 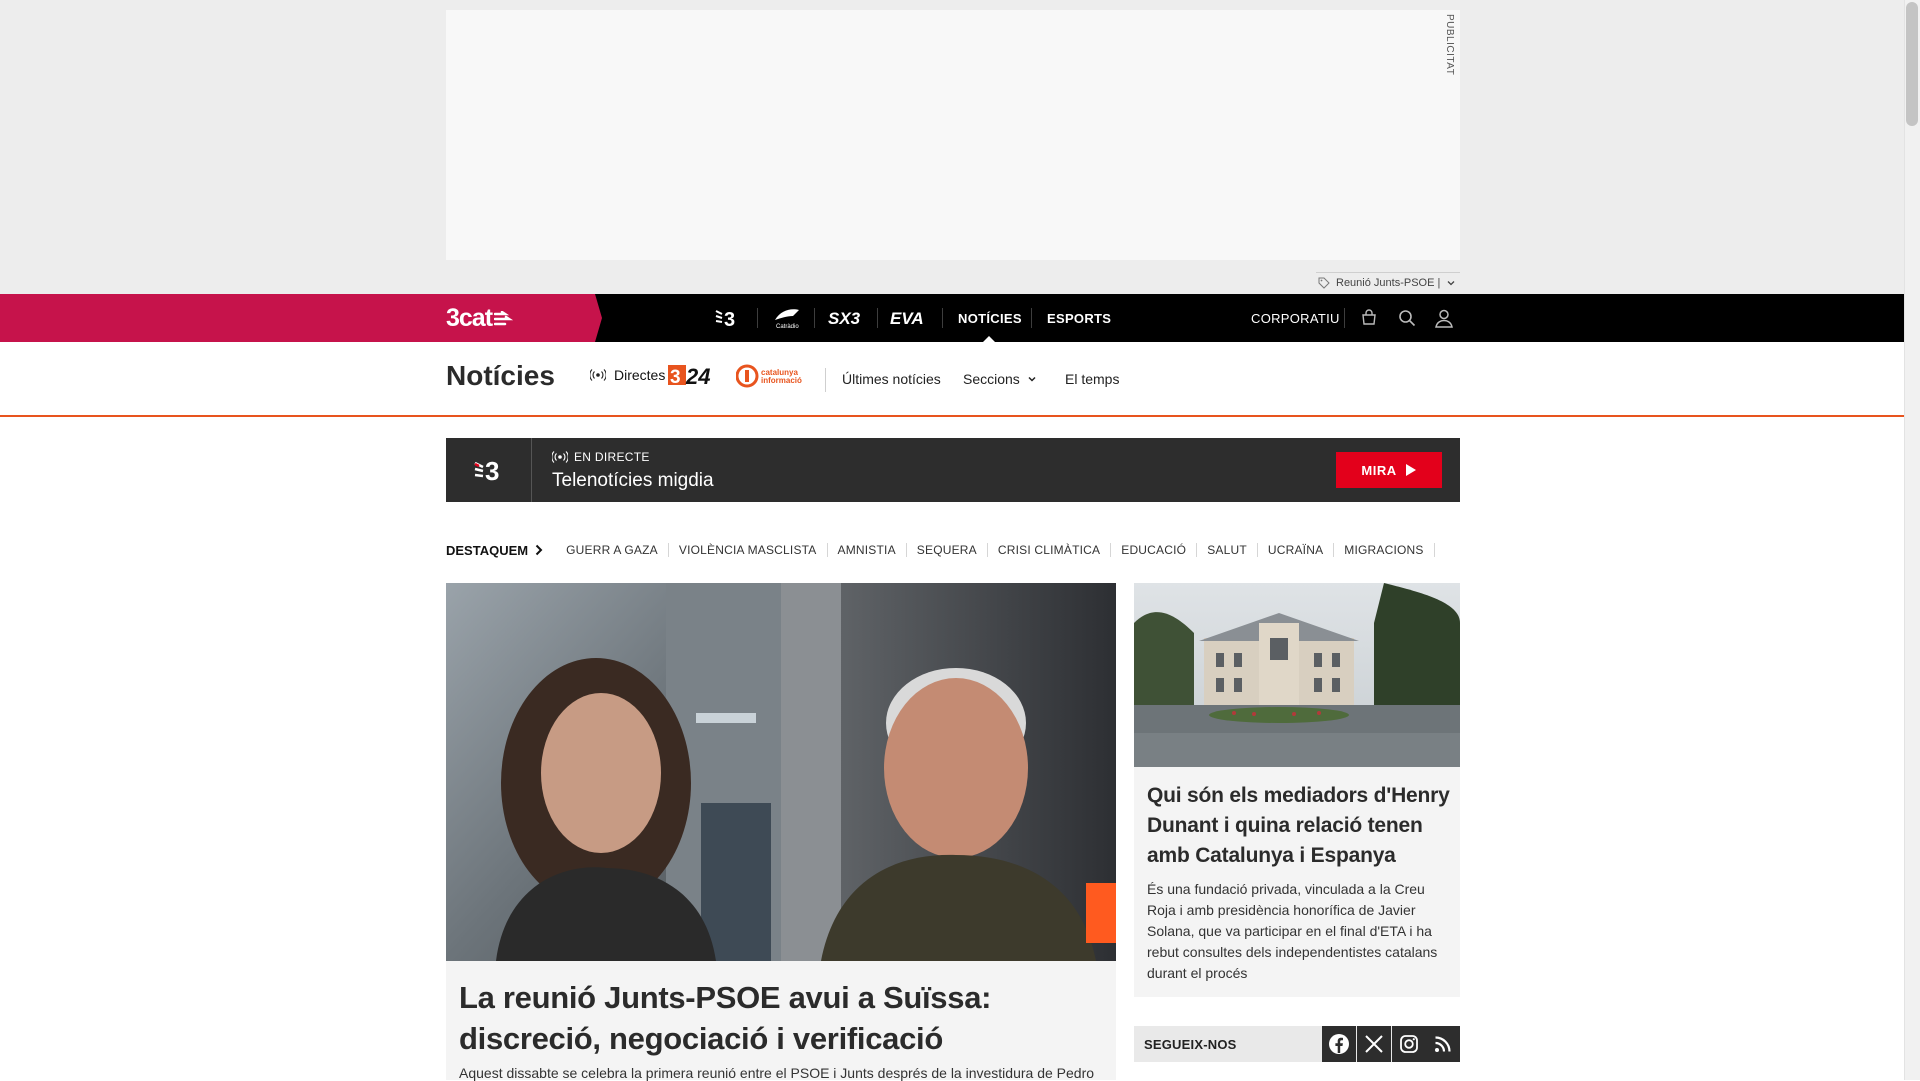 I want to click on ad-topic-text: Reunió Junts-PSOE |, so click(x=1388, y=282).